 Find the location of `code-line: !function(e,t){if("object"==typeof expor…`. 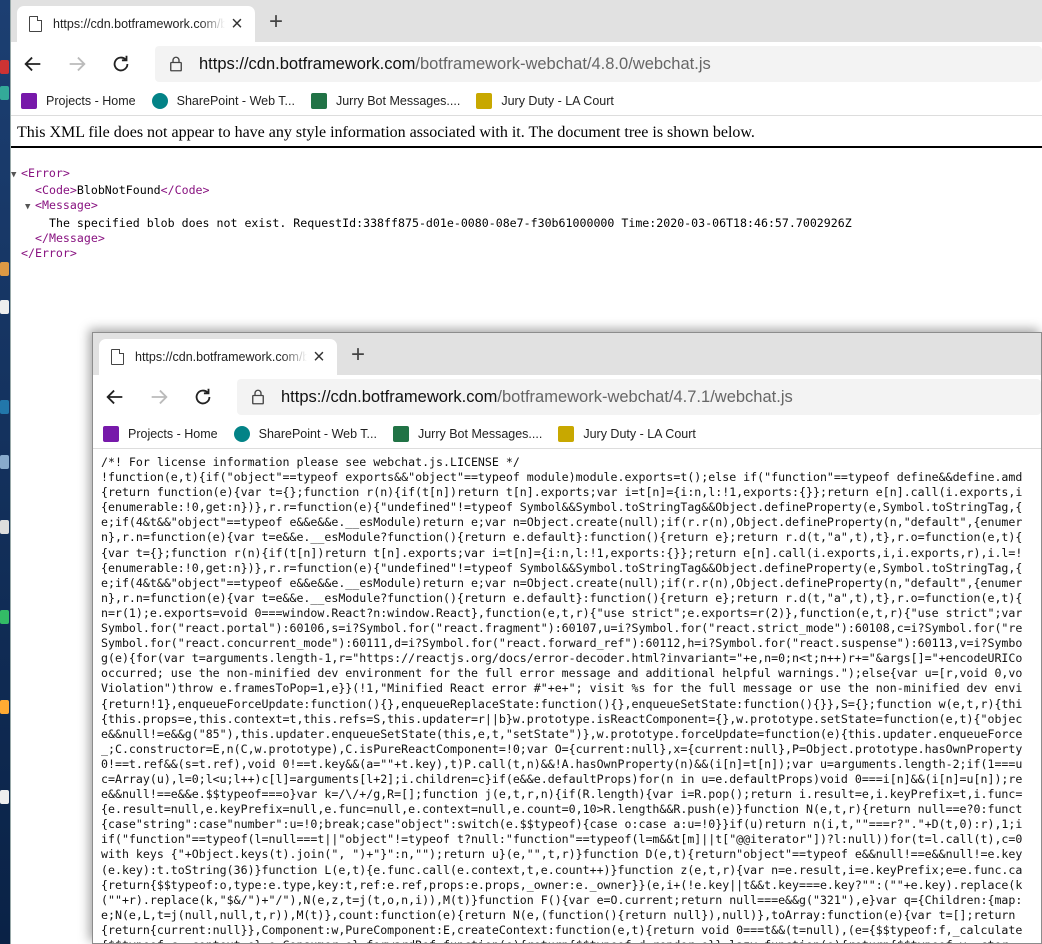

code-line: !function(e,t){if("object"==typeof expor… is located at coordinates (562, 477).